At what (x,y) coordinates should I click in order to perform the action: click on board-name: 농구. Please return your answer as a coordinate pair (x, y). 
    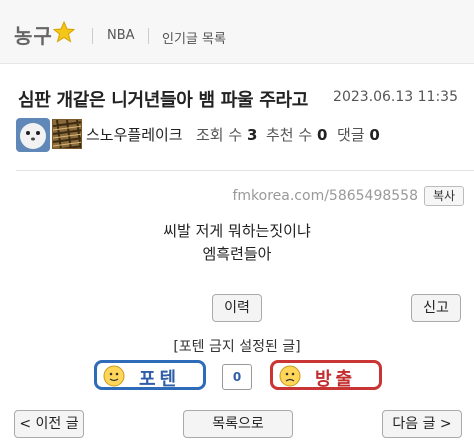
    Looking at the image, I should click on (33, 34).